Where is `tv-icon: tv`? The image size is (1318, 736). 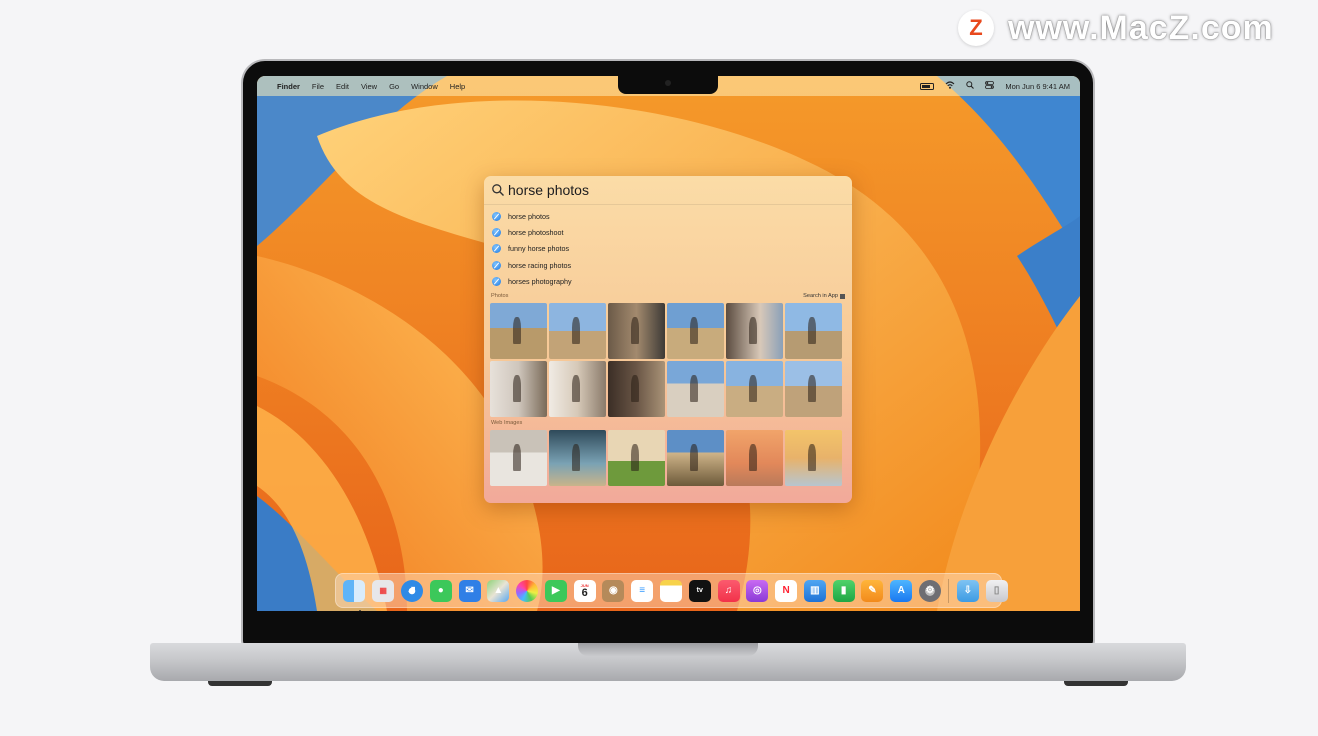
tv-icon: tv is located at coordinates (699, 590).